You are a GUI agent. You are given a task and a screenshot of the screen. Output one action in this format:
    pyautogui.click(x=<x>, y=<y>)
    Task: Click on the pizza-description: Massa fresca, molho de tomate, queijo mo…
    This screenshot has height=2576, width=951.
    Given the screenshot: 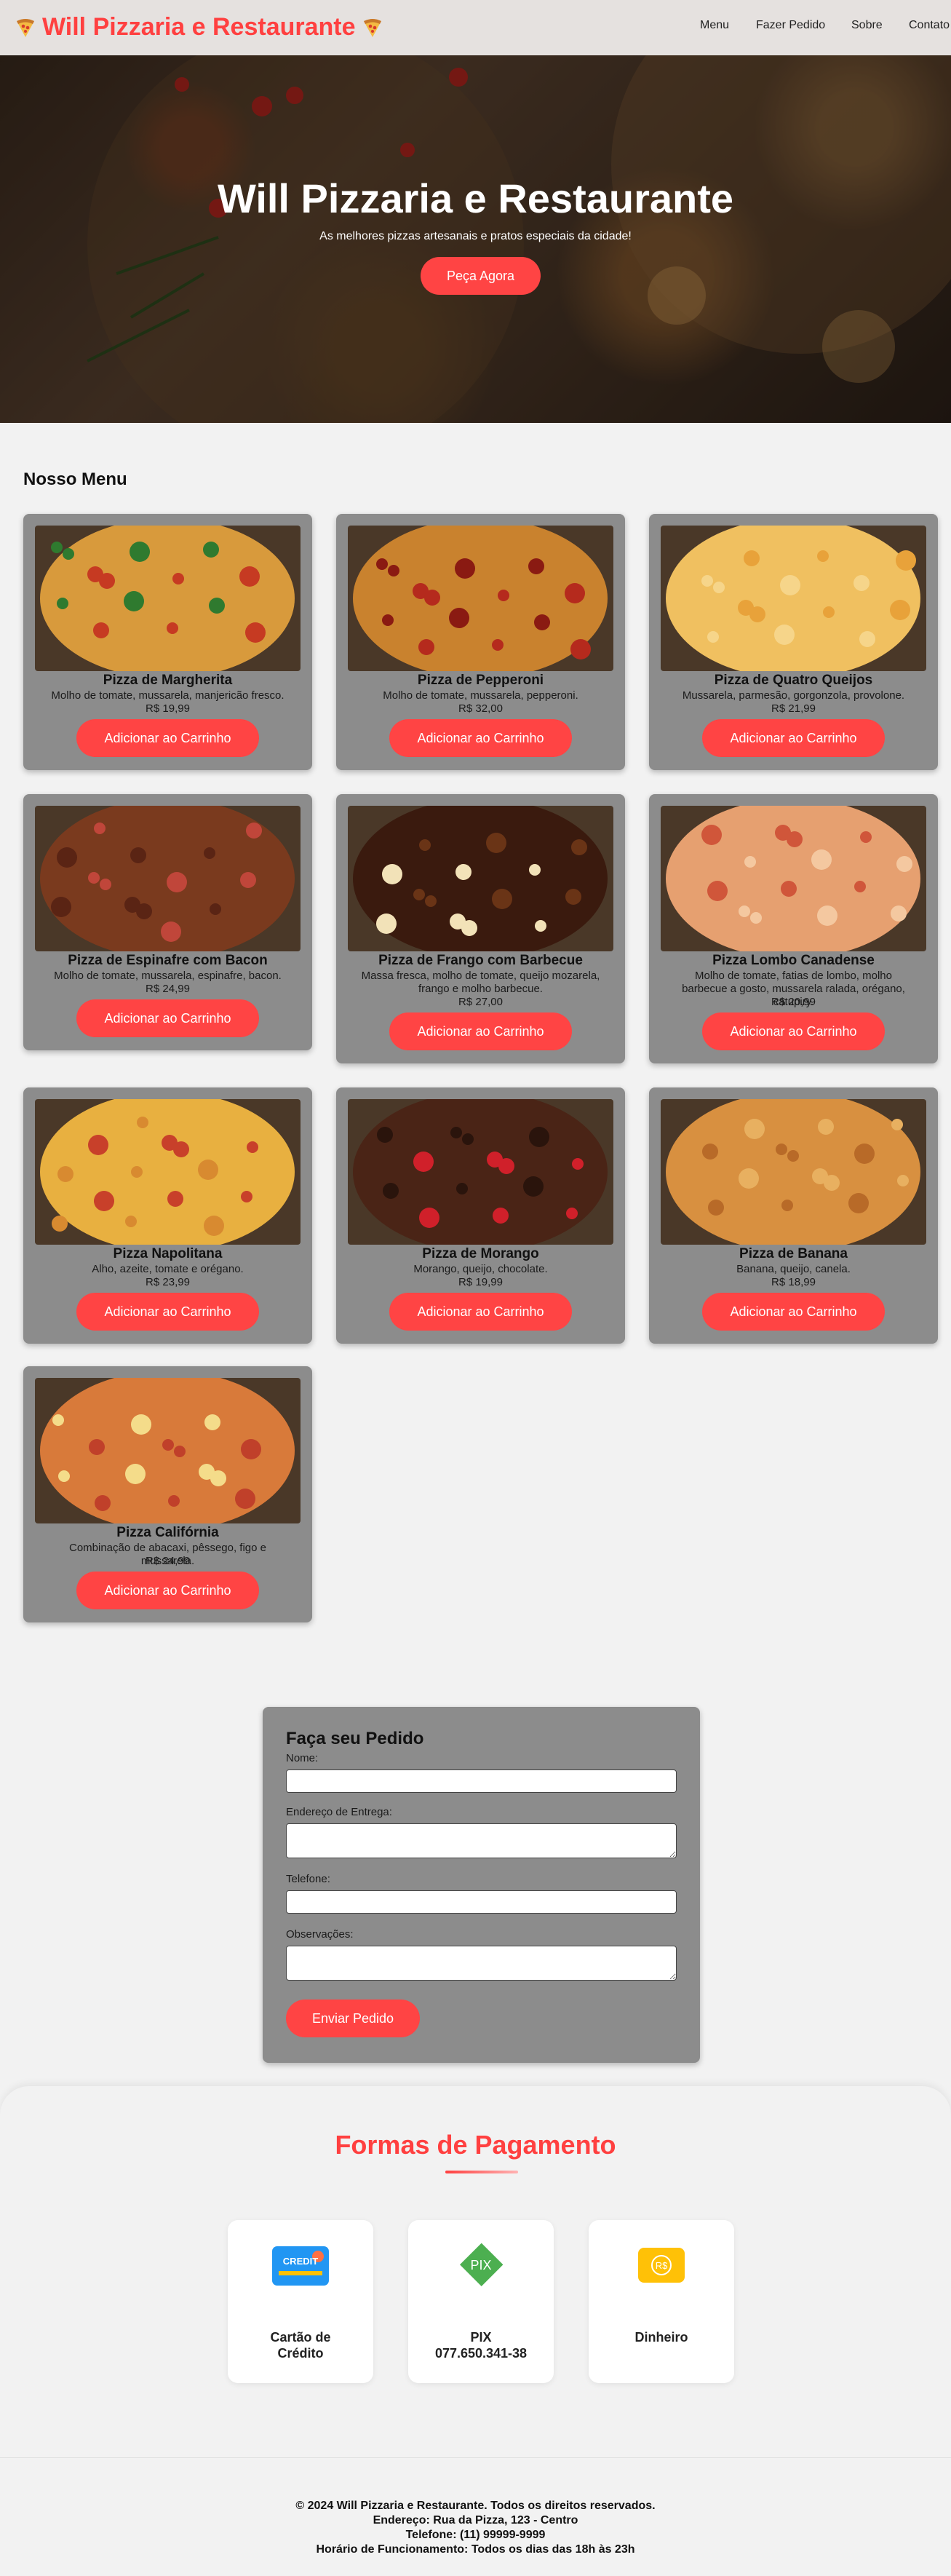 What is the action you would take?
    pyautogui.click(x=480, y=982)
    